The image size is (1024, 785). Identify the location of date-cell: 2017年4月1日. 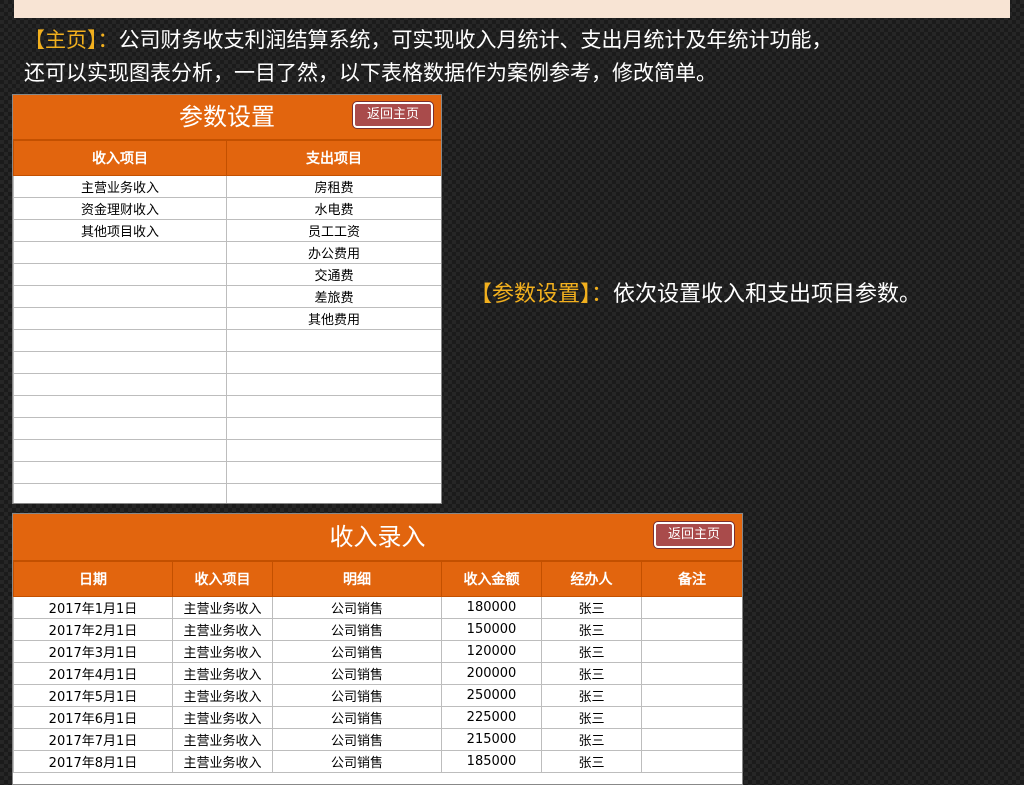
(93, 673).